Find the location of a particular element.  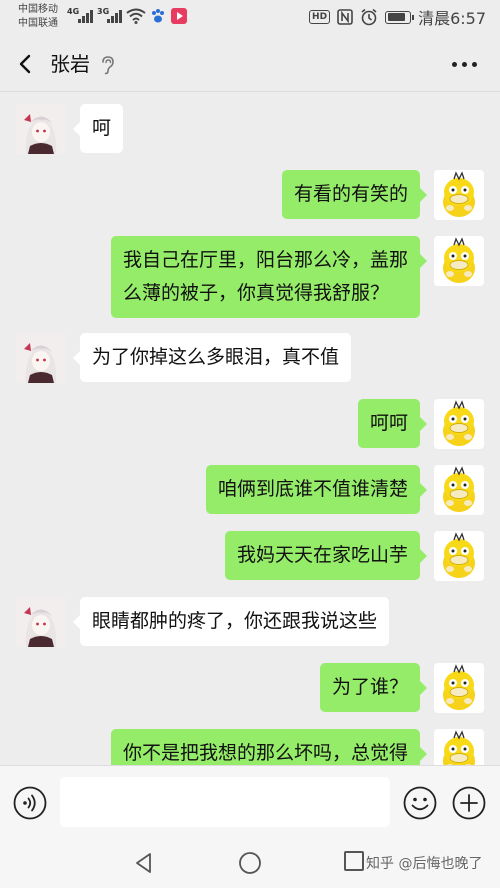

carrier-info: 中国移动 中国联通 is located at coordinates (38, 17).